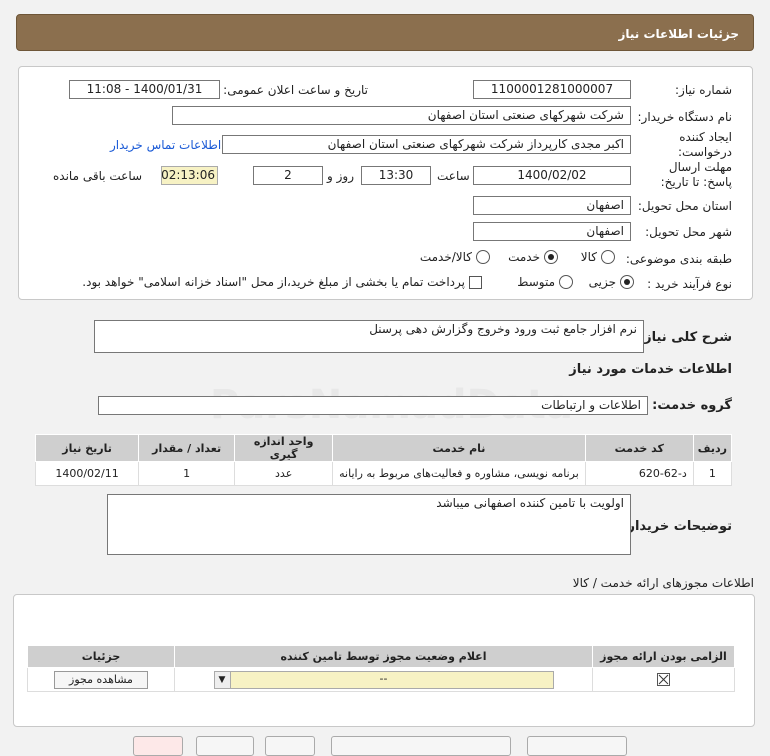 The width and height of the screenshot is (770, 756). What do you see at coordinates (712, 473) in the screenshot?
I see `cell-row: 1` at bounding box center [712, 473].